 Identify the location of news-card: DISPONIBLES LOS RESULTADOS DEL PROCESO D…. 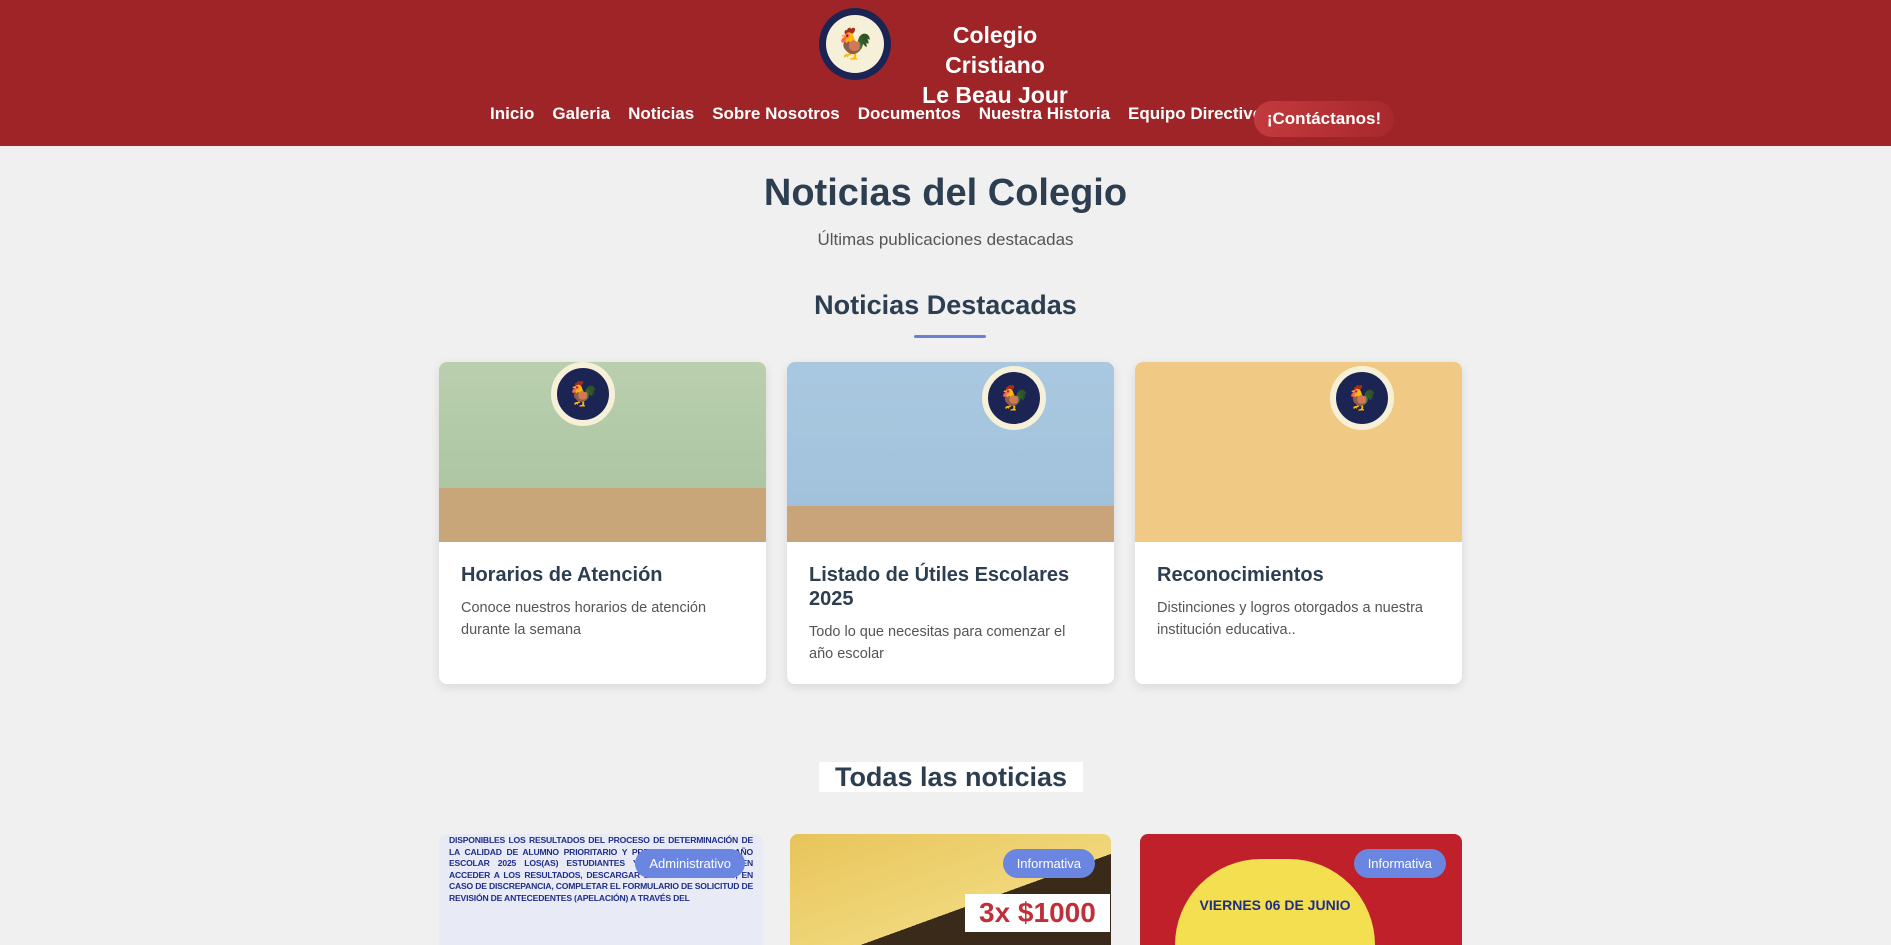
(601, 889).